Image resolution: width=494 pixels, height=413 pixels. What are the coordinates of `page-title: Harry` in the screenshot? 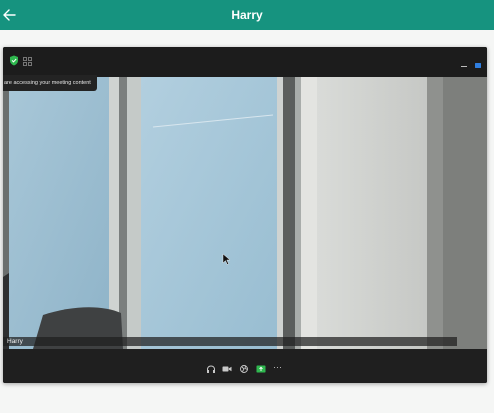 It's located at (247, 15).